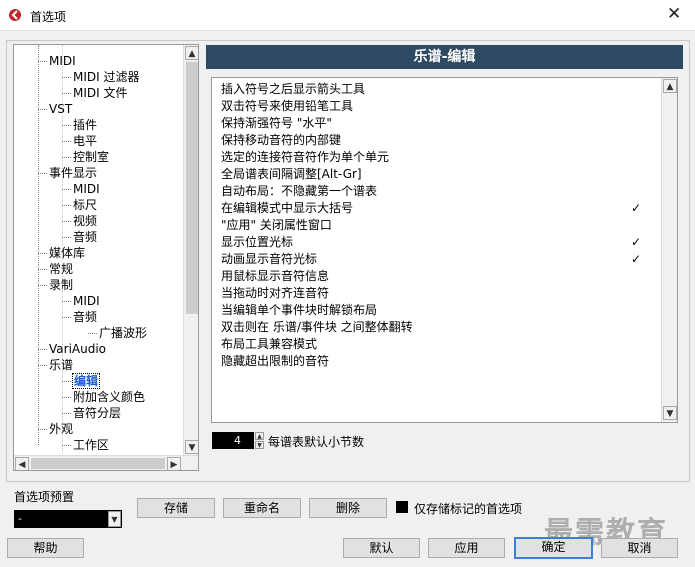 This screenshot has height=567, width=695. I want to click on tree-item-label: MIDI 过滤器, so click(106, 77).